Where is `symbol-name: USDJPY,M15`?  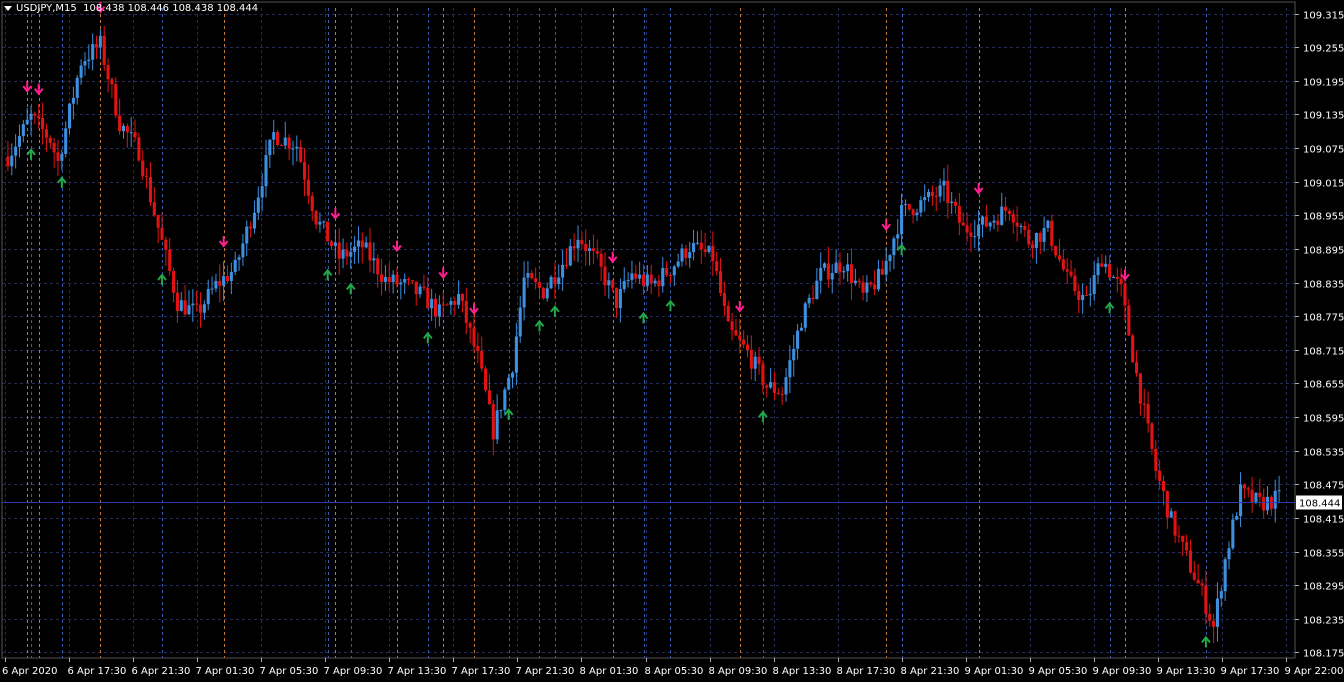
symbol-name: USDJPY,M15 is located at coordinates (46, 8).